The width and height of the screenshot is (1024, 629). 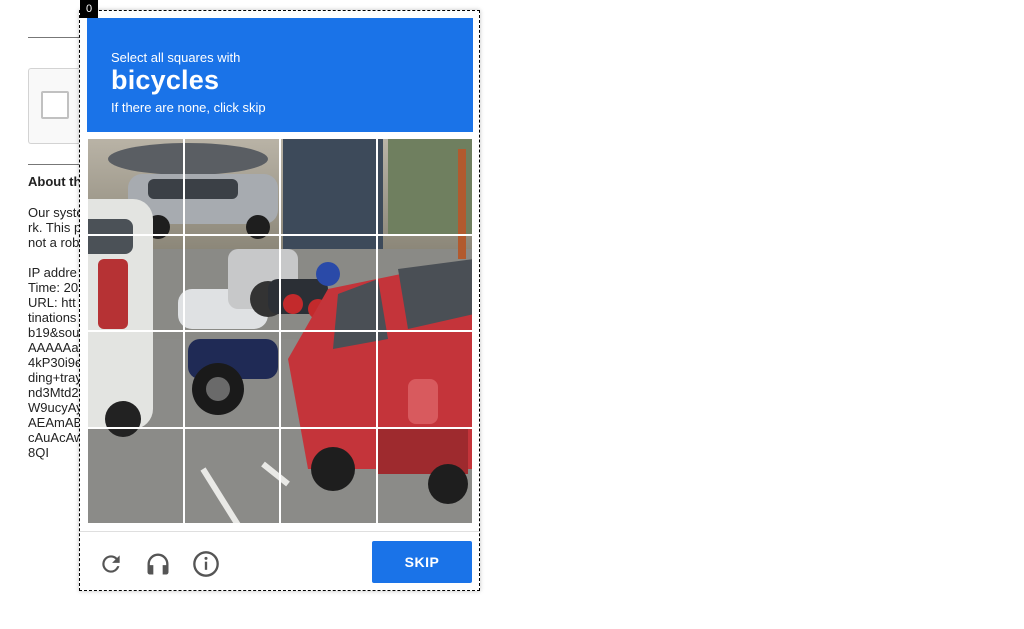 What do you see at coordinates (52, 302) in the screenshot?
I see `detail-line: URL: htt` at bounding box center [52, 302].